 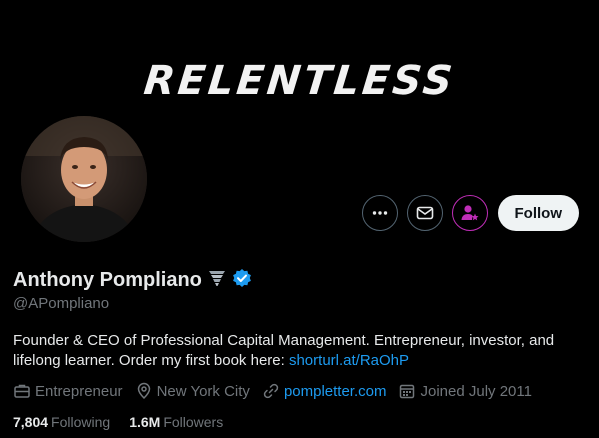 I want to click on followers-label: Followers, so click(x=193, y=422).